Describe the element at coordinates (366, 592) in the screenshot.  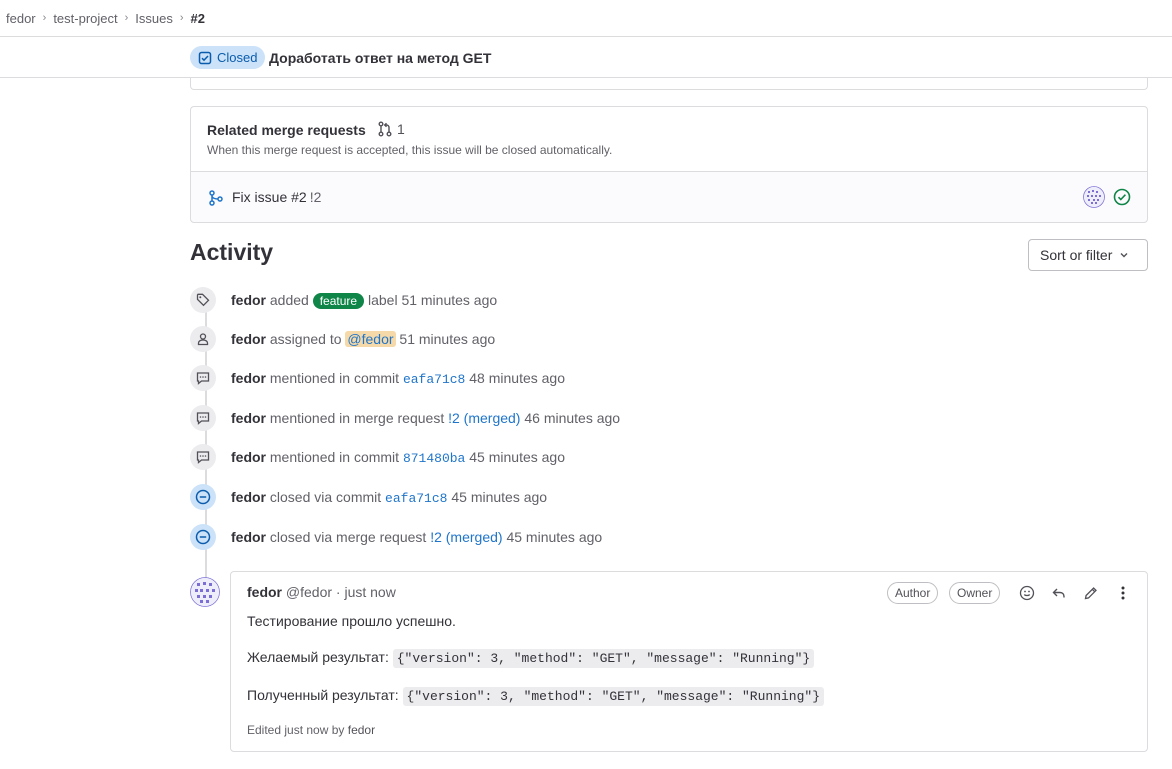
I see `comment-time: · just now` at that location.